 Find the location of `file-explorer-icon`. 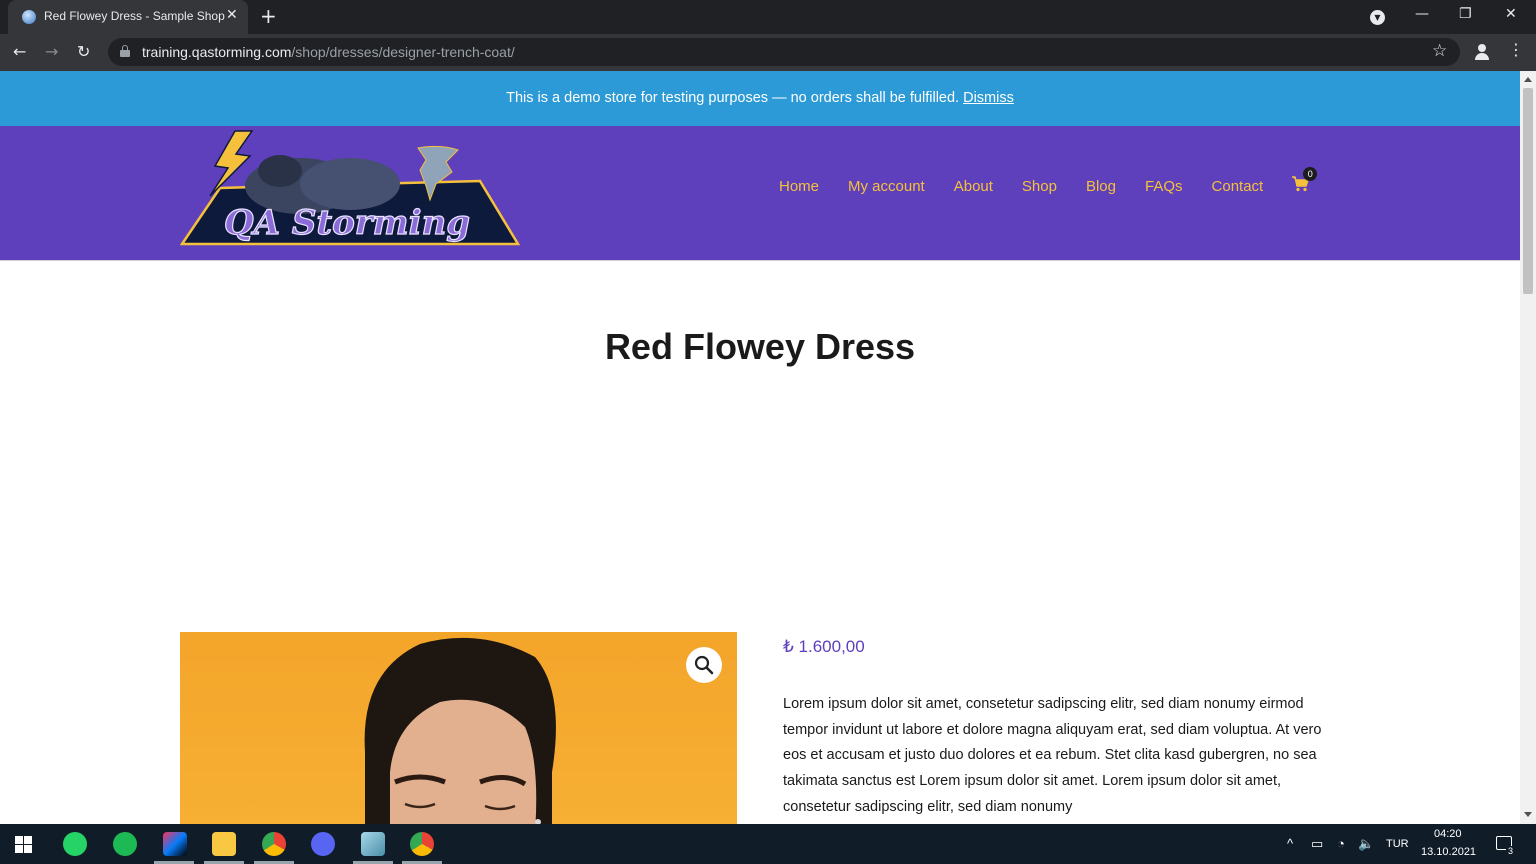

file-explorer-icon is located at coordinates (224, 844).